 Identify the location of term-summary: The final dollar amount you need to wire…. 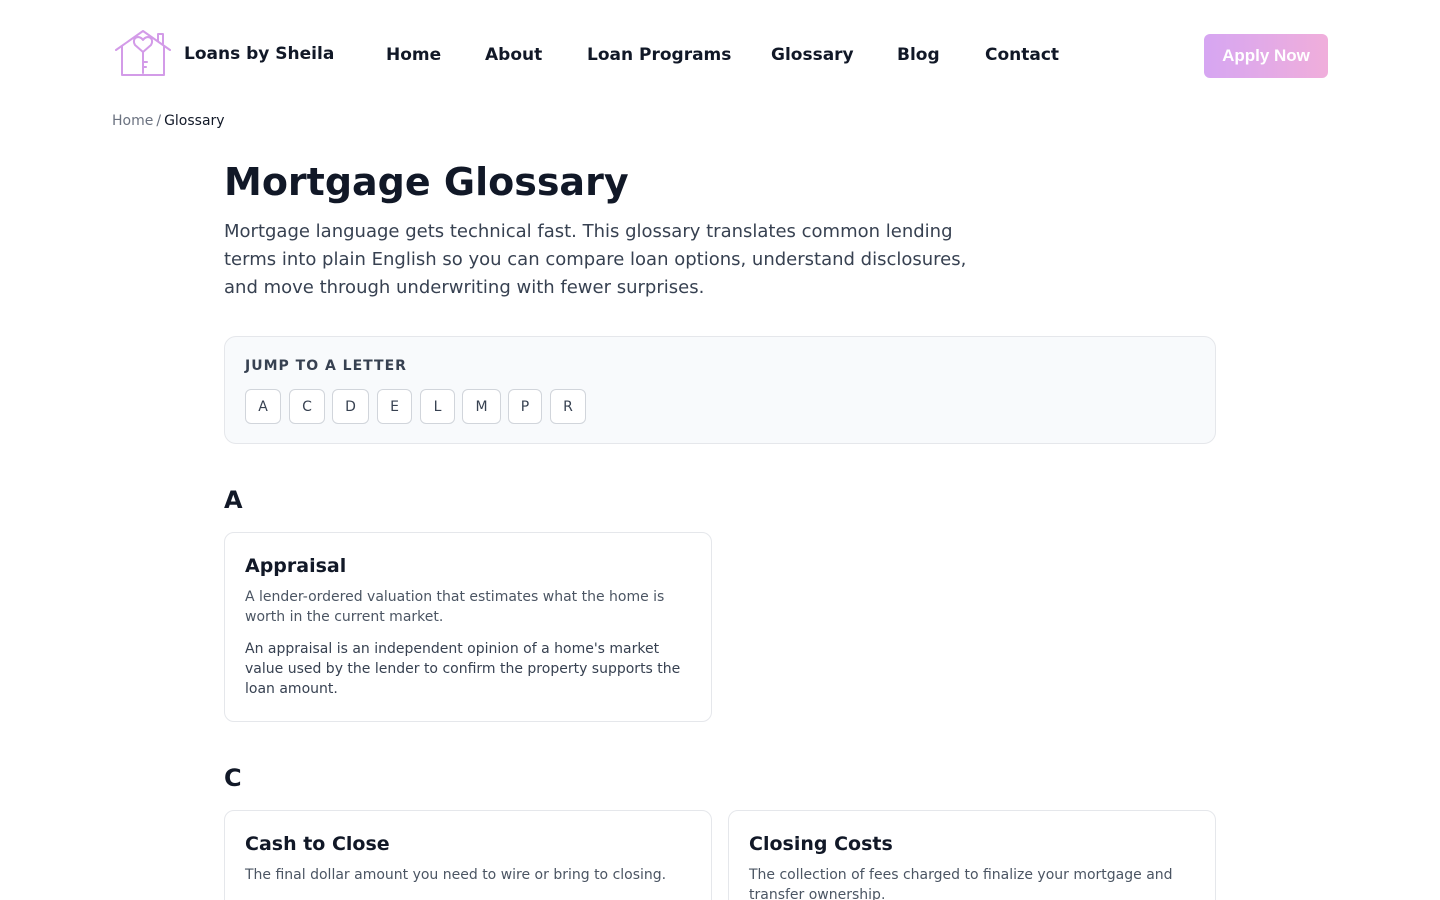
(456, 875).